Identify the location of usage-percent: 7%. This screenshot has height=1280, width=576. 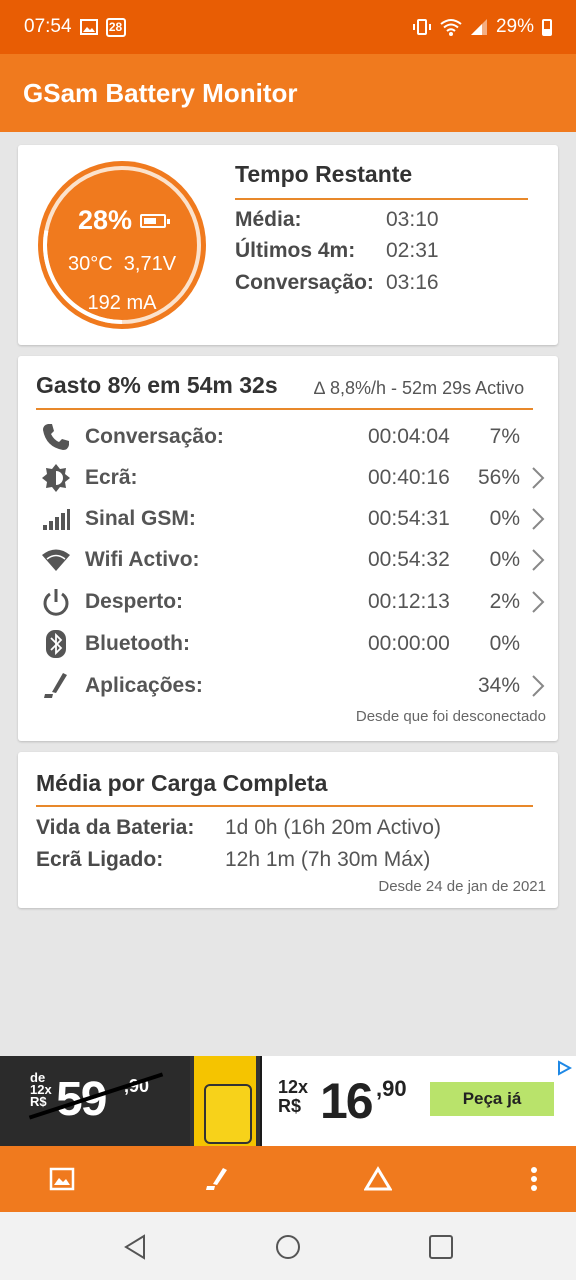
(504, 436).